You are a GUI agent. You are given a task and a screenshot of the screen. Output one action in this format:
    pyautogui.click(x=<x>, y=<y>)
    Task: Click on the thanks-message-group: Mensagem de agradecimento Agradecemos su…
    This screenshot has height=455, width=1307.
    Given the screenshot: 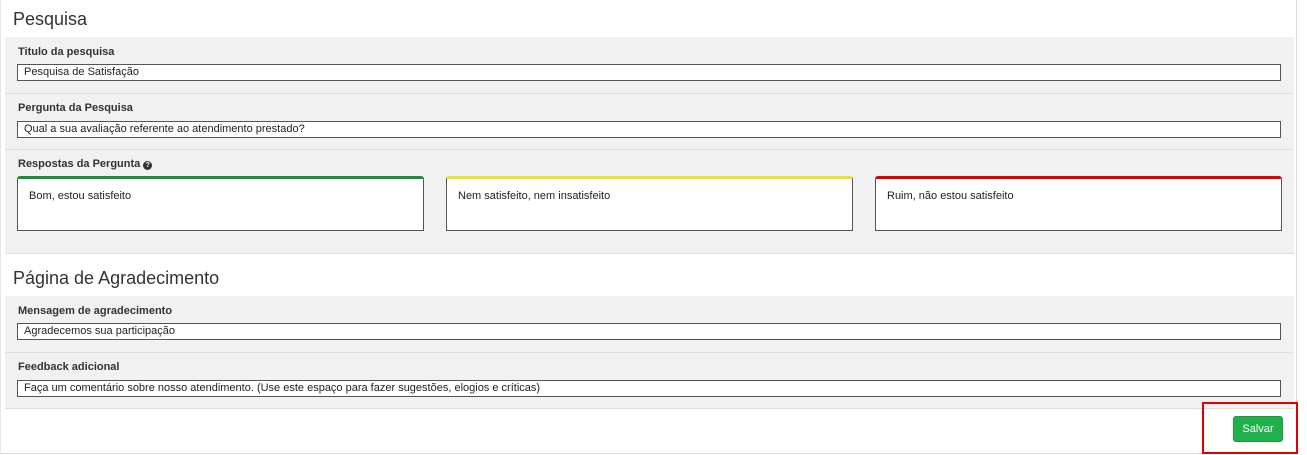 What is the action you would take?
    pyautogui.click(x=649, y=324)
    